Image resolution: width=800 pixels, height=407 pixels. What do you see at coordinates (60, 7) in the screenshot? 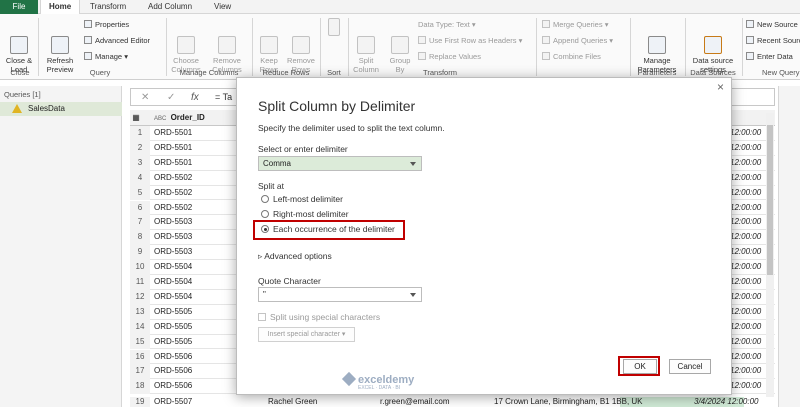
I see `tab-home: Home` at bounding box center [60, 7].